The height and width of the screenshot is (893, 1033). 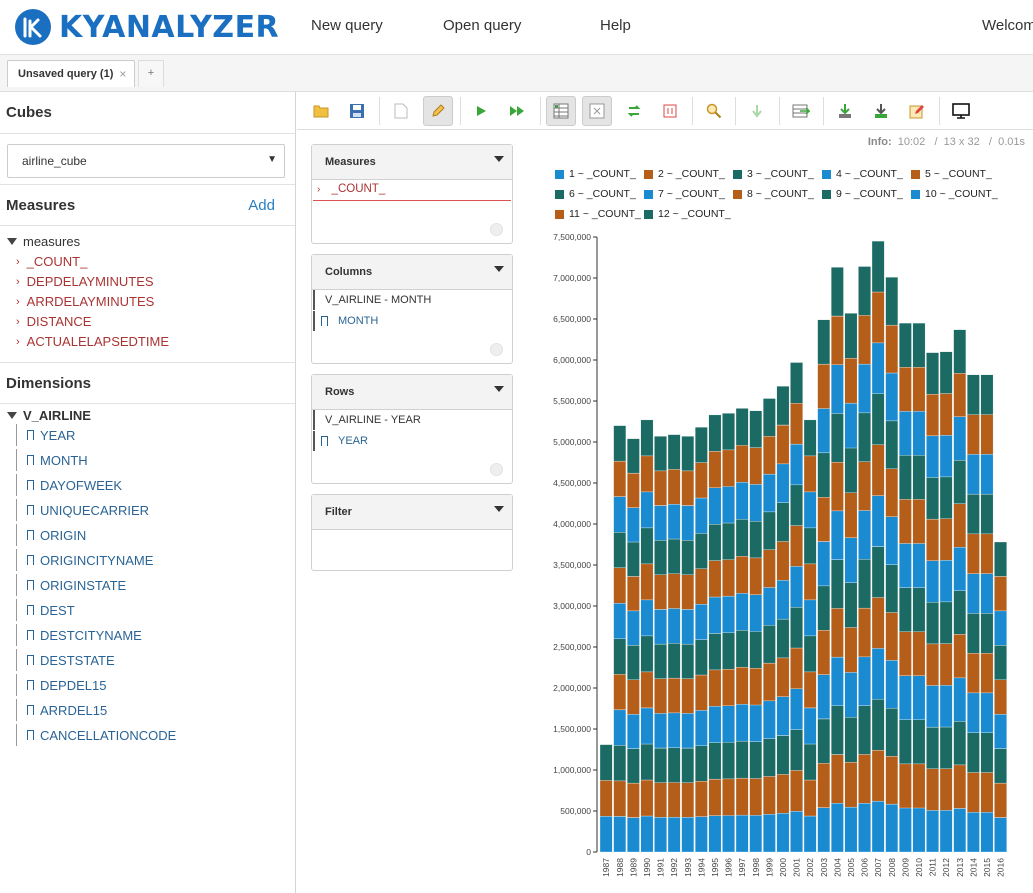 I want to click on cube-select: airline_cube ▼, so click(x=146, y=161).